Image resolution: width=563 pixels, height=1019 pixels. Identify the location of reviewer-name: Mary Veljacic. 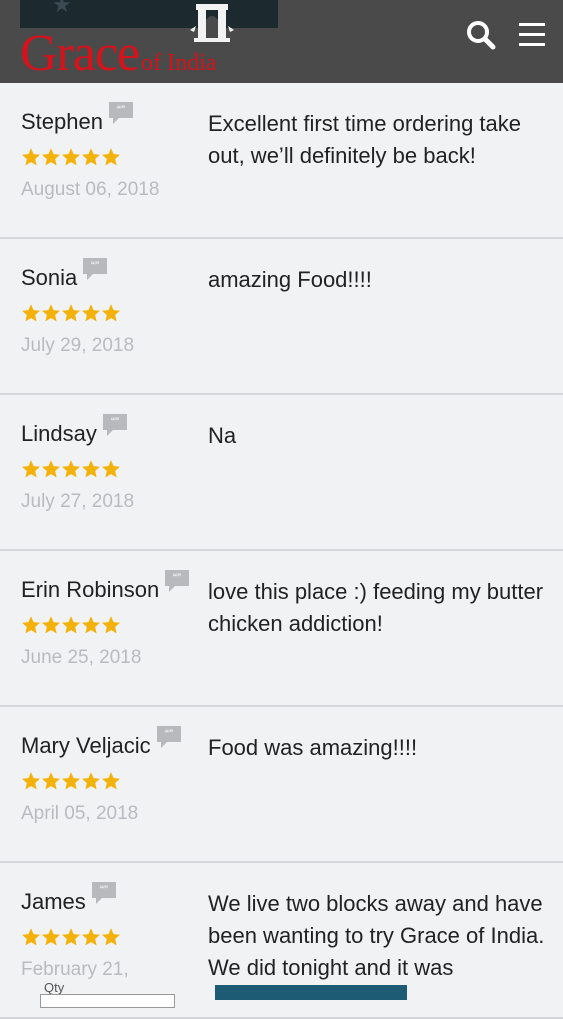
(86, 745).